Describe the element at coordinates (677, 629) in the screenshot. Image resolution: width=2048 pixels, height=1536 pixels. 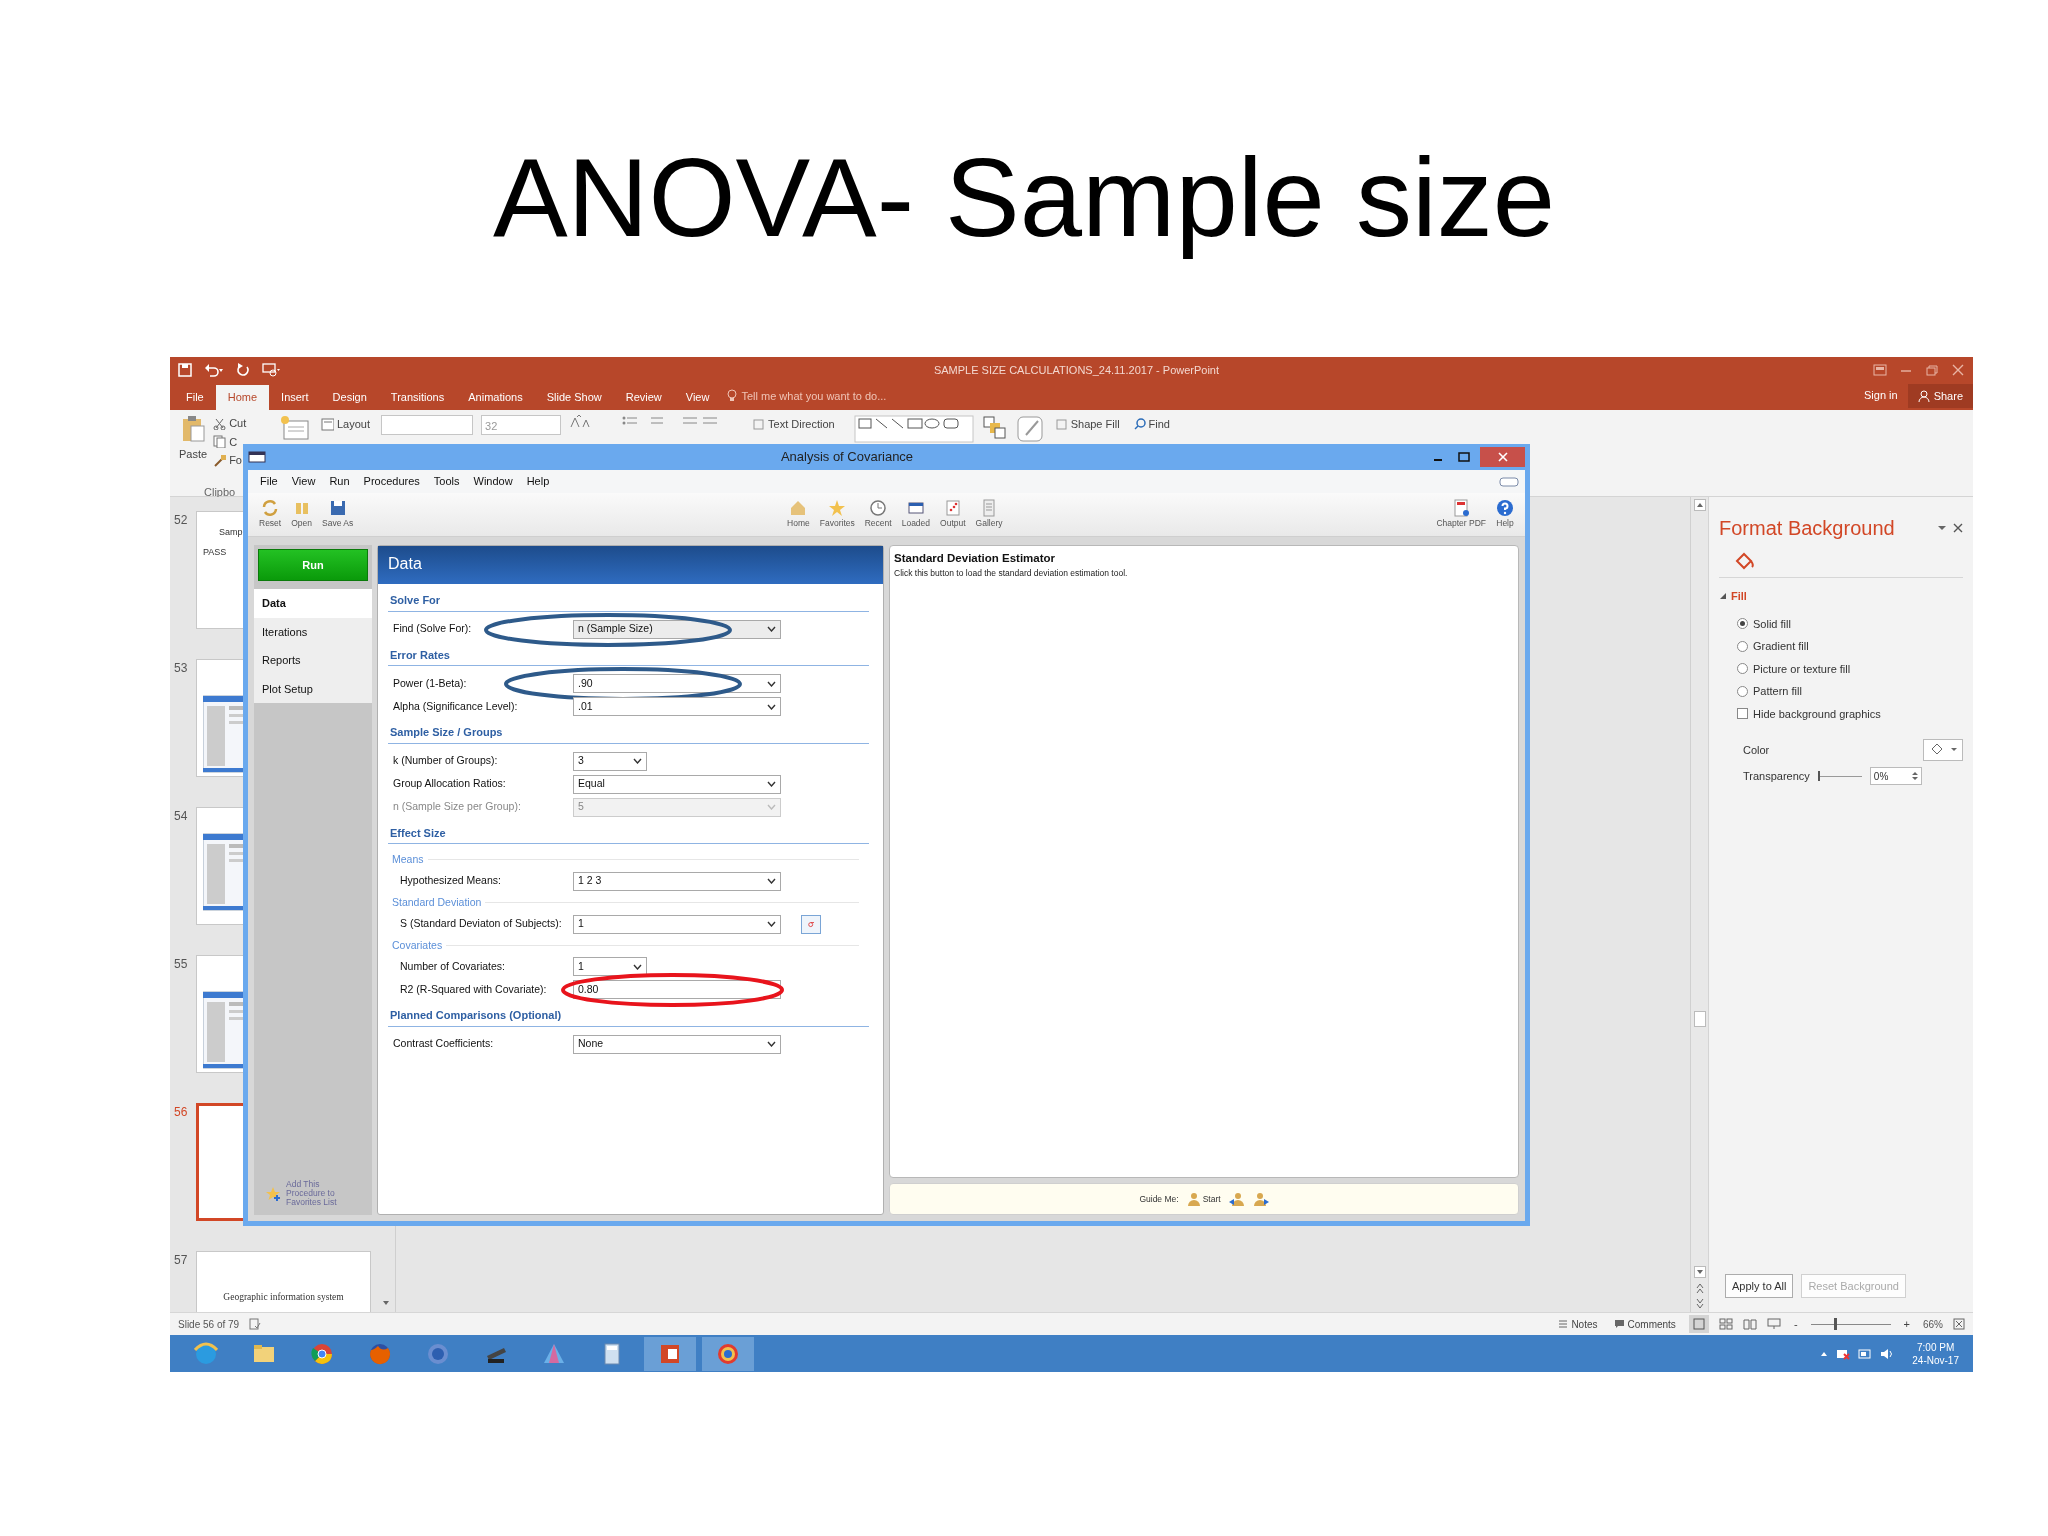
I see `dropdown: n (Sample Size)` at that location.